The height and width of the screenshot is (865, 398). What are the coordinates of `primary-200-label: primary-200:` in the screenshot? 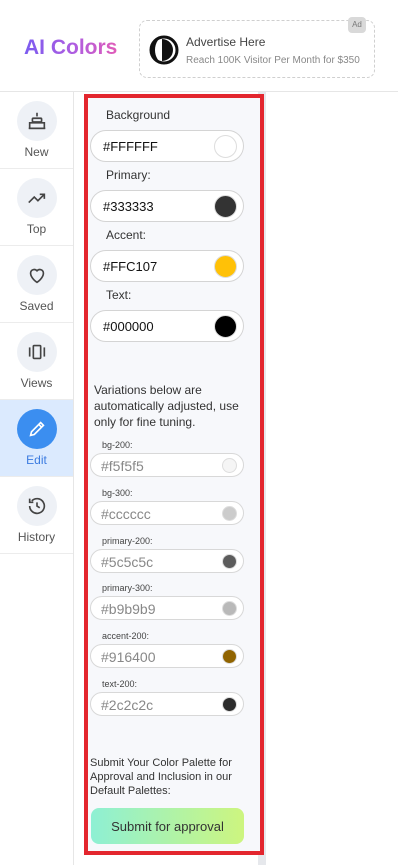 It's located at (127, 541).